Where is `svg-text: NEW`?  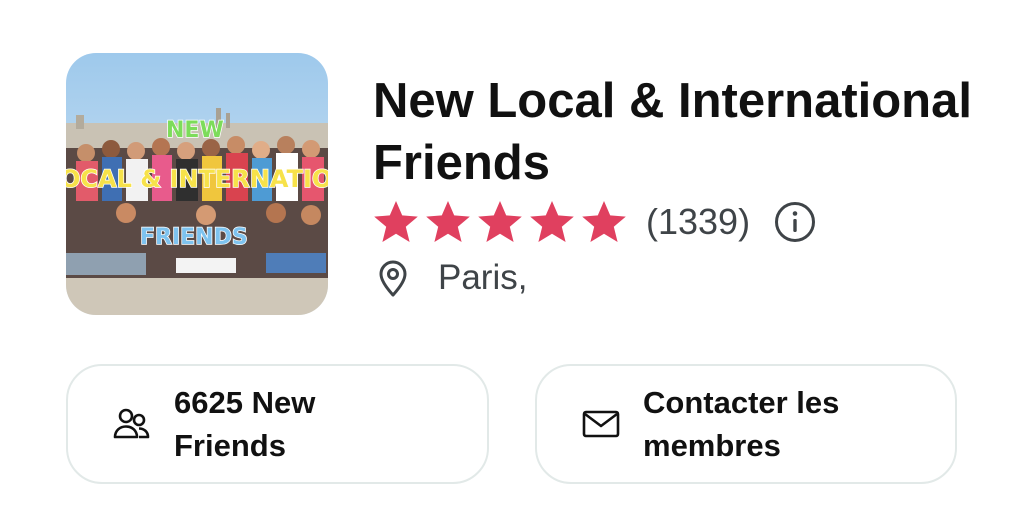
svg-text: NEW is located at coordinates (195, 130).